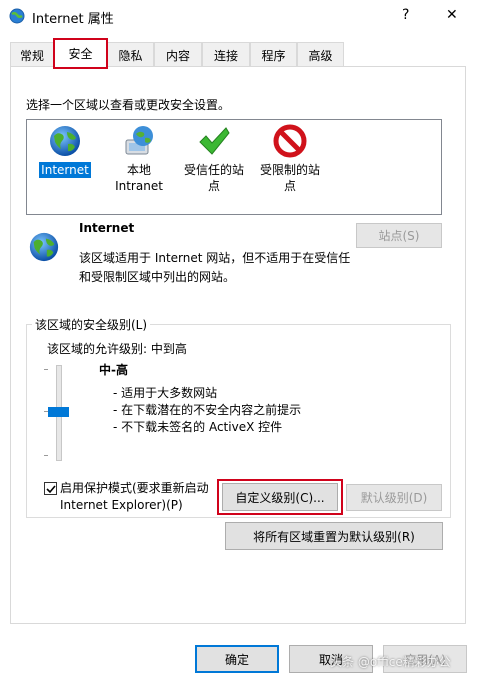 The image size is (477, 685). What do you see at coordinates (273, 54) in the screenshot?
I see `tab-programs: 程序` at bounding box center [273, 54].